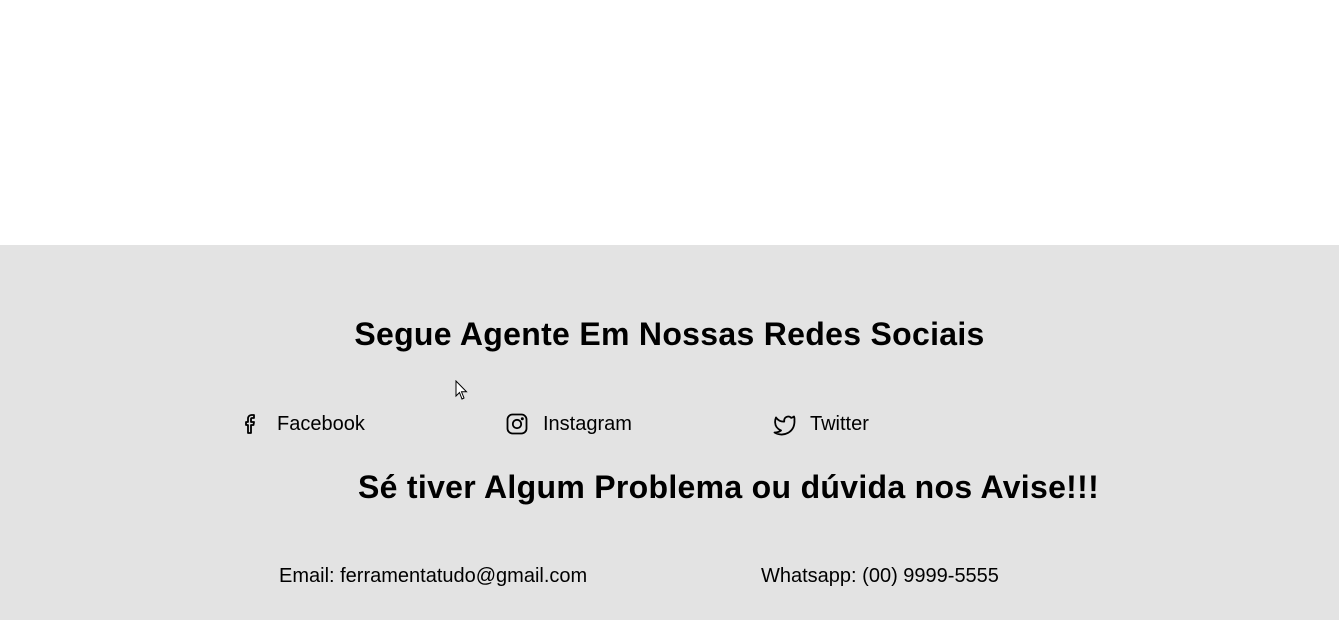 This screenshot has width=1339, height=620. Describe the element at coordinates (880, 576) in the screenshot. I see `contact-whatsapp: Whatsapp: (00) 9999-5555` at that location.